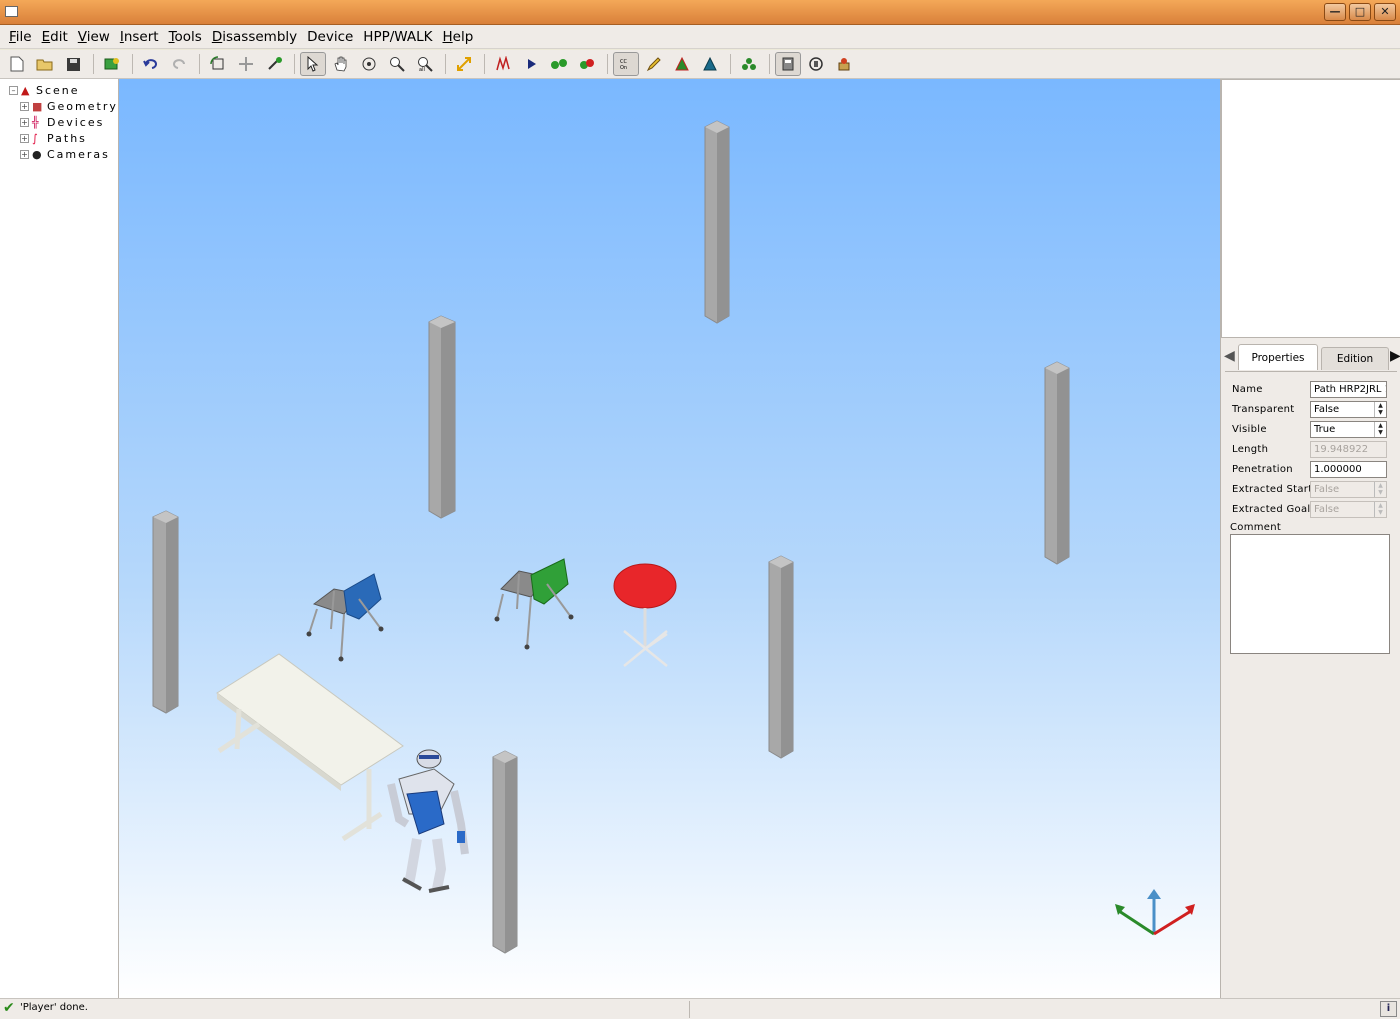 The width and height of the screenshot is (1400, 1019). Describe the element at coordinates (369, 64) in the screenshot. I see `orbit-icon` at that location.